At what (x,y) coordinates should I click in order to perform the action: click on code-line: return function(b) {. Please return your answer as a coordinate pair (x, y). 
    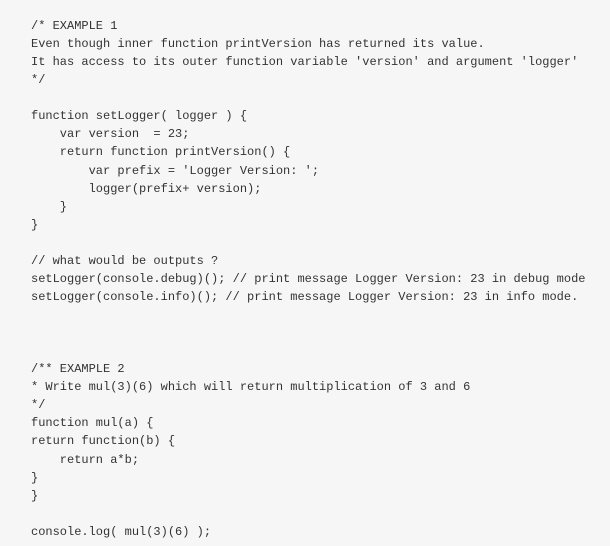
    Looking at the image, I should click on (103, 441).